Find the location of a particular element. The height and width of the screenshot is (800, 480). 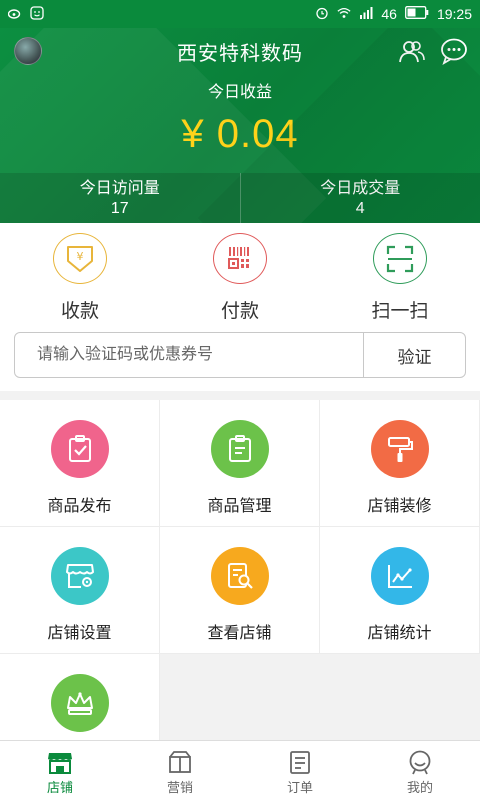

alarm-icon is located at coordinates (322, 14).